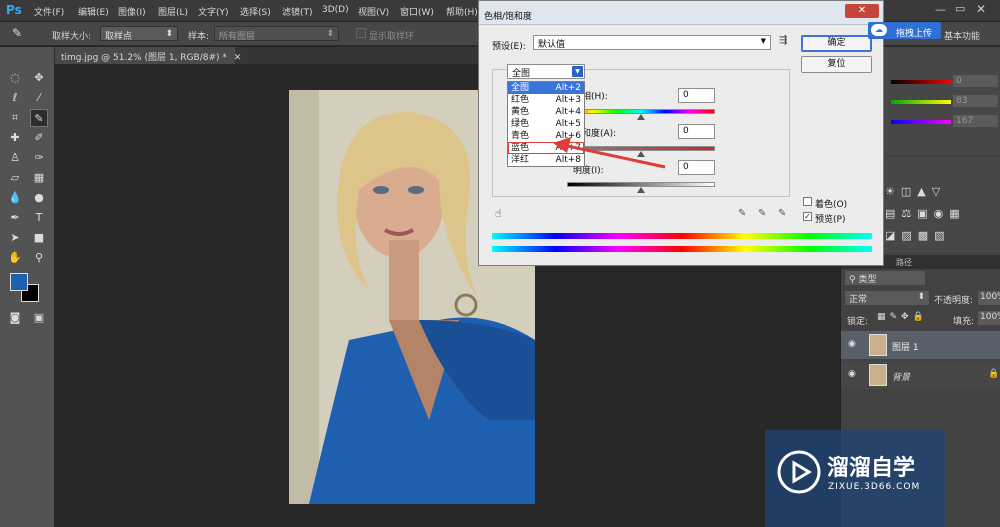 This screenshot has height=527, width=1000. What do you see at coordinates (994, 374) in the screenshot?
I see `lock-icon: 🔒` at bounding box center [994, 374].